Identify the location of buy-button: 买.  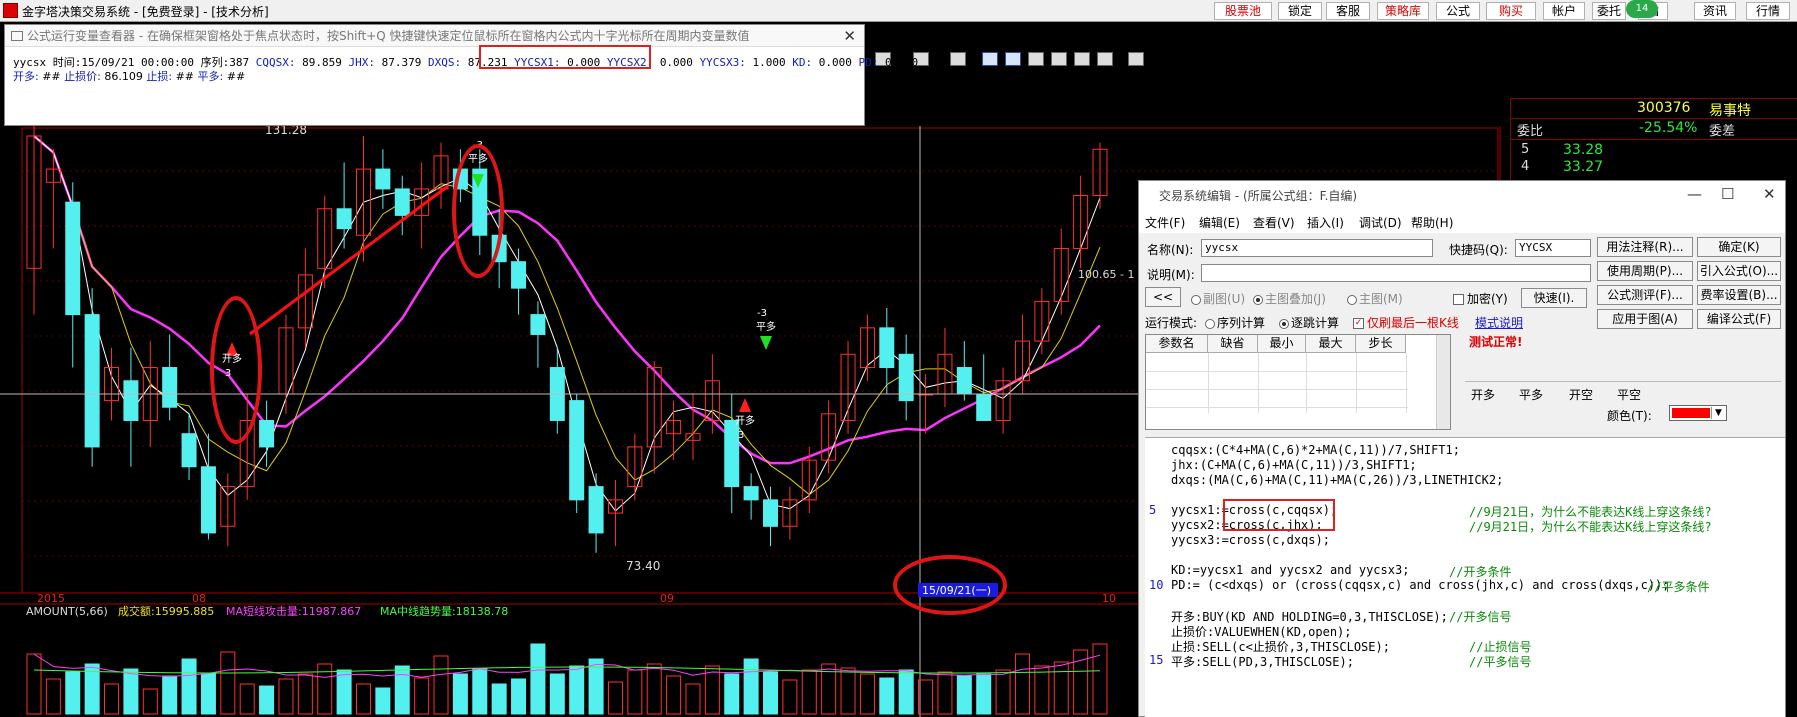
(1170, 60).